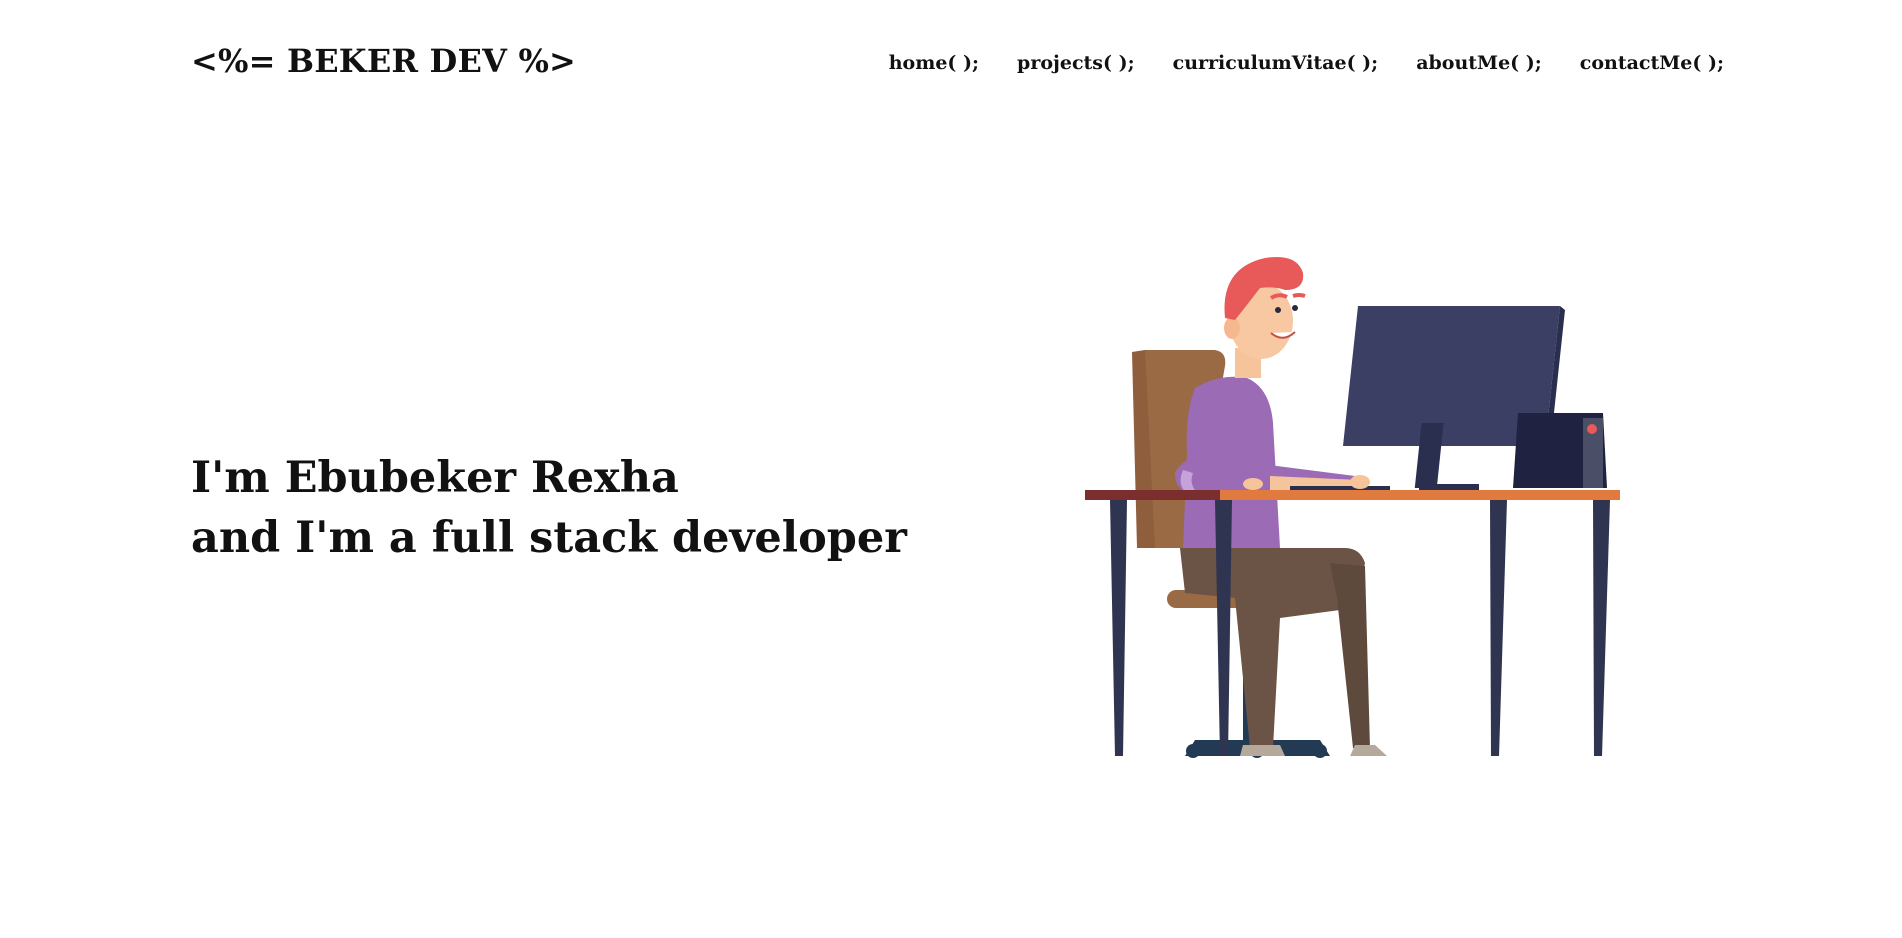  I want to click on site-logo: <%= BEKER DEV %>, so click(383, 61).